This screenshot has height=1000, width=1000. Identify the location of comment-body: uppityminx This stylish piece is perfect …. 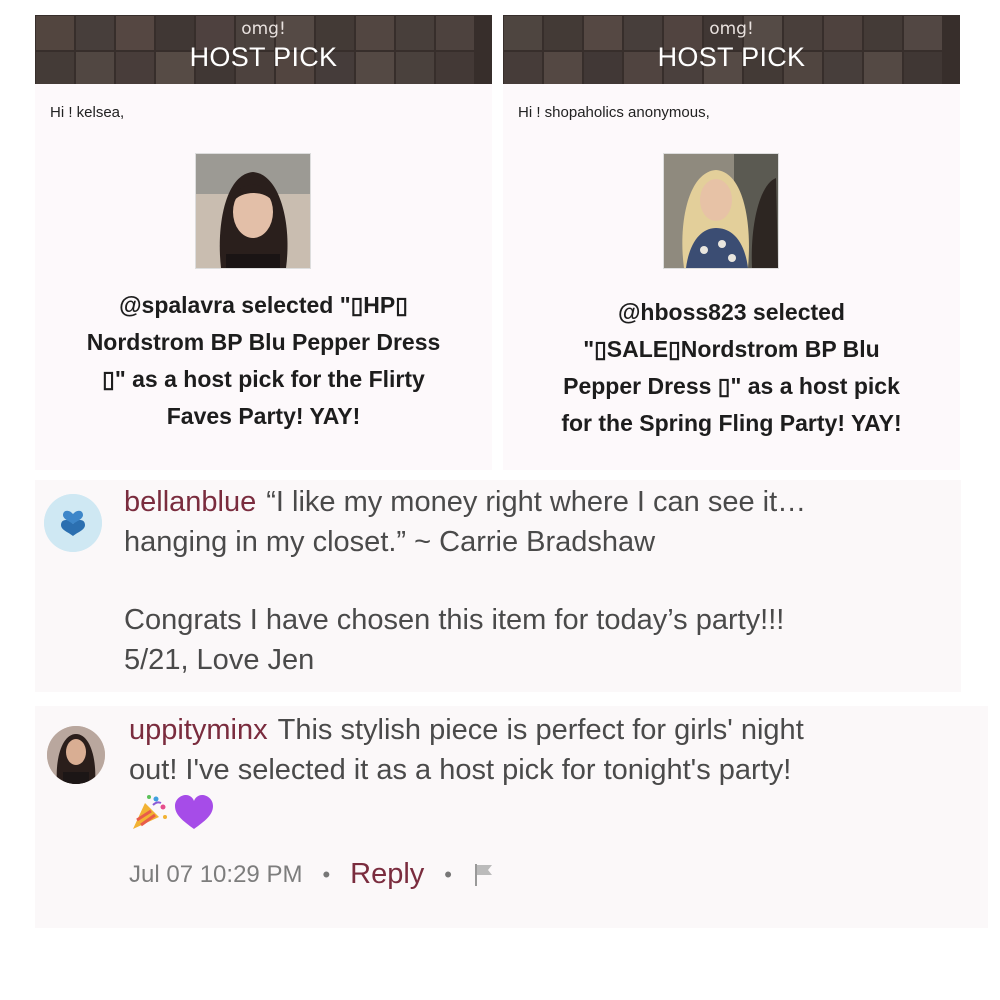
(554, 772).